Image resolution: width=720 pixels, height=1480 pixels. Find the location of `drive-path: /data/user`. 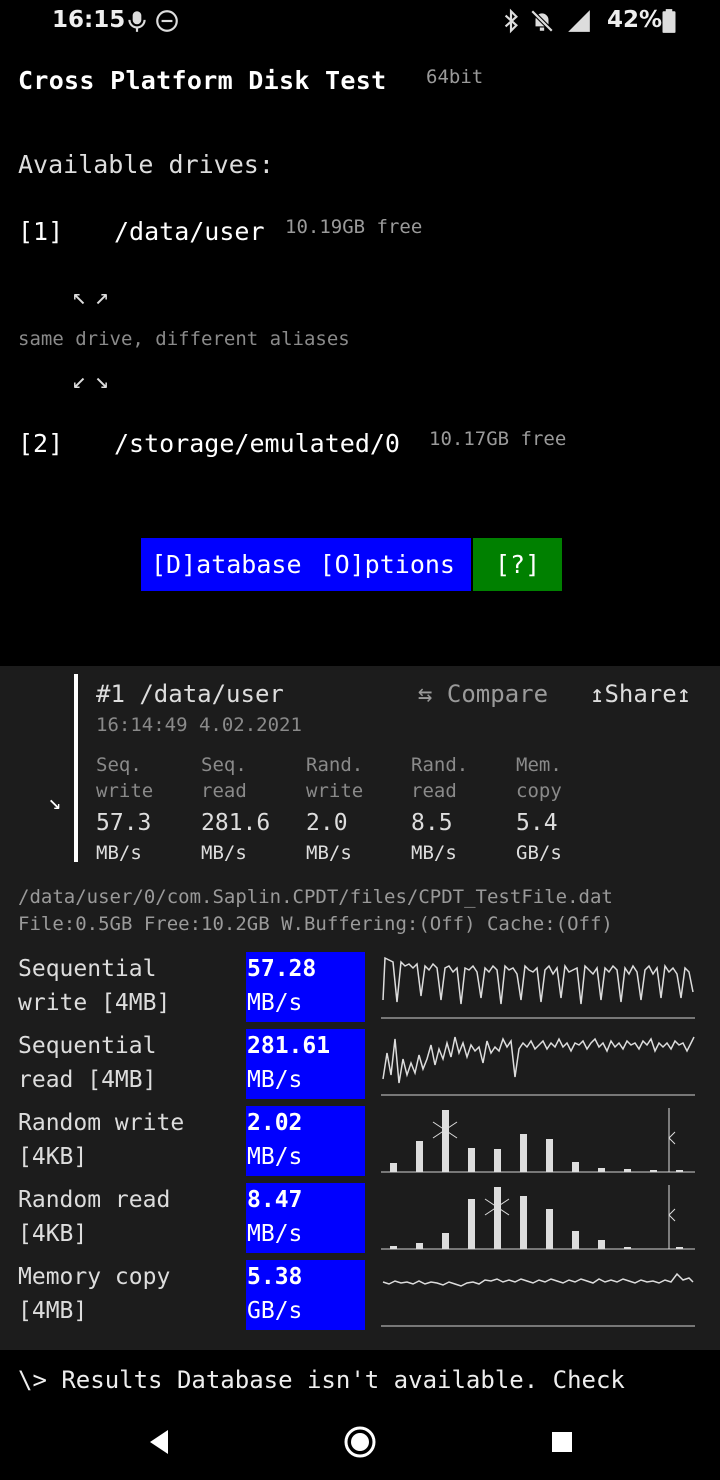

drive-path: /data/user is located at coordinates (189, 231).